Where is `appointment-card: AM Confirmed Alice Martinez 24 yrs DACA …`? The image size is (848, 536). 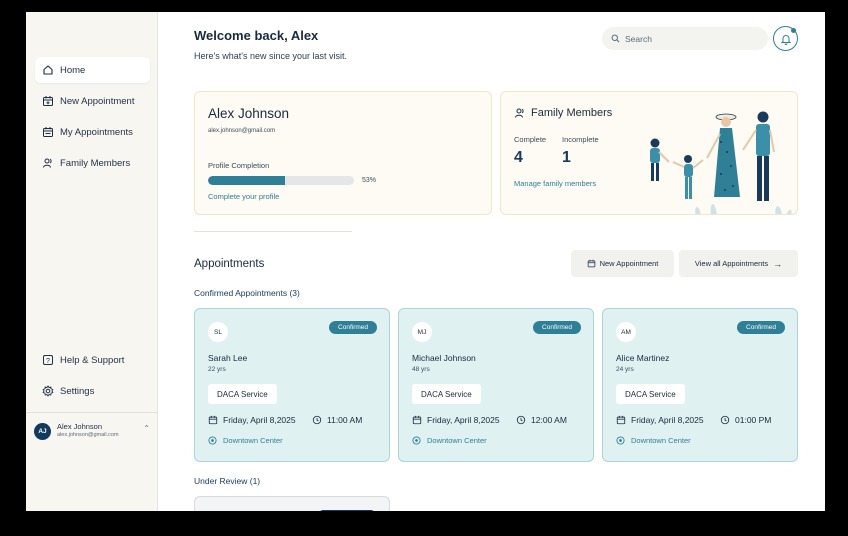 appointment-card: AM Confirmed Alice Martinez 24 yrs DACA … is located at coordinates (700, 385).